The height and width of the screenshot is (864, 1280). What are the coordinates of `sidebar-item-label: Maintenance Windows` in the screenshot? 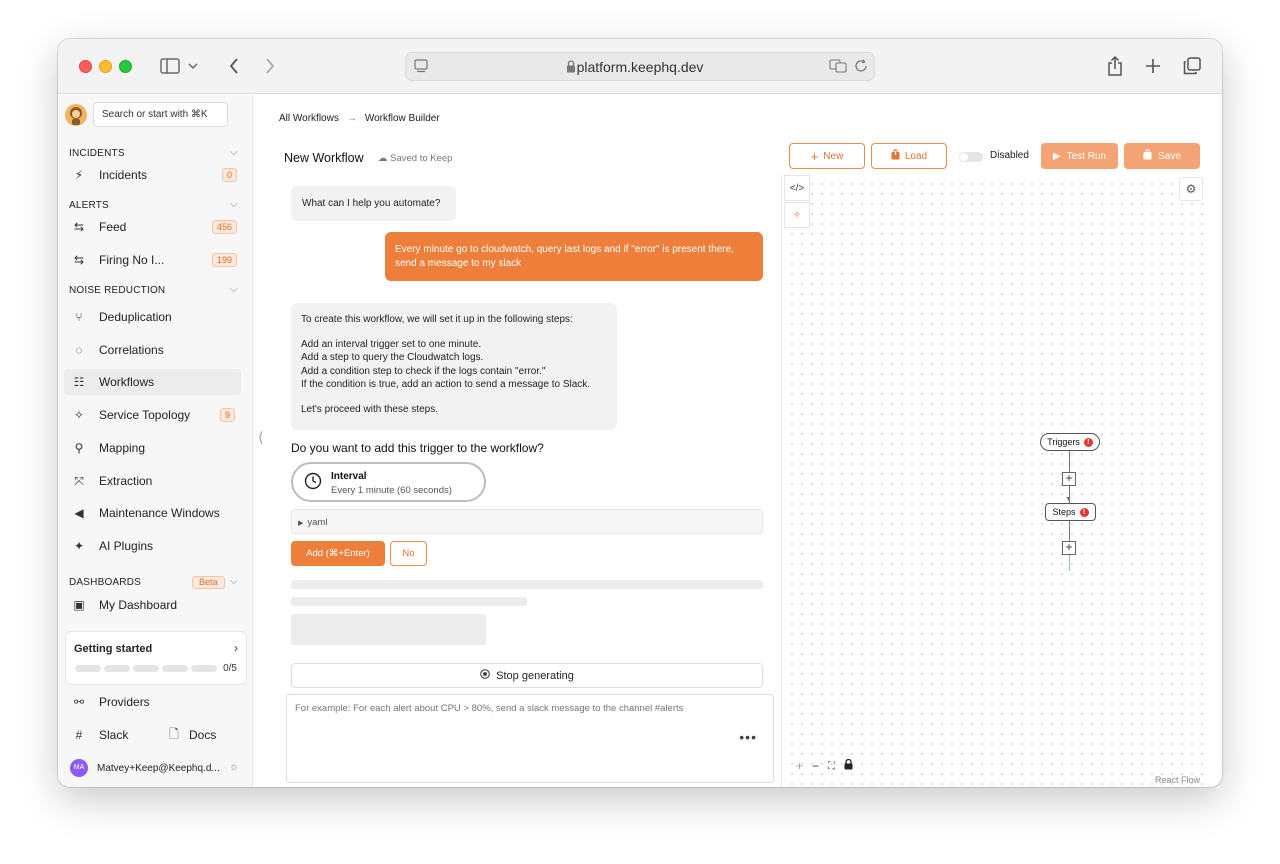 It's located at (159, 513).